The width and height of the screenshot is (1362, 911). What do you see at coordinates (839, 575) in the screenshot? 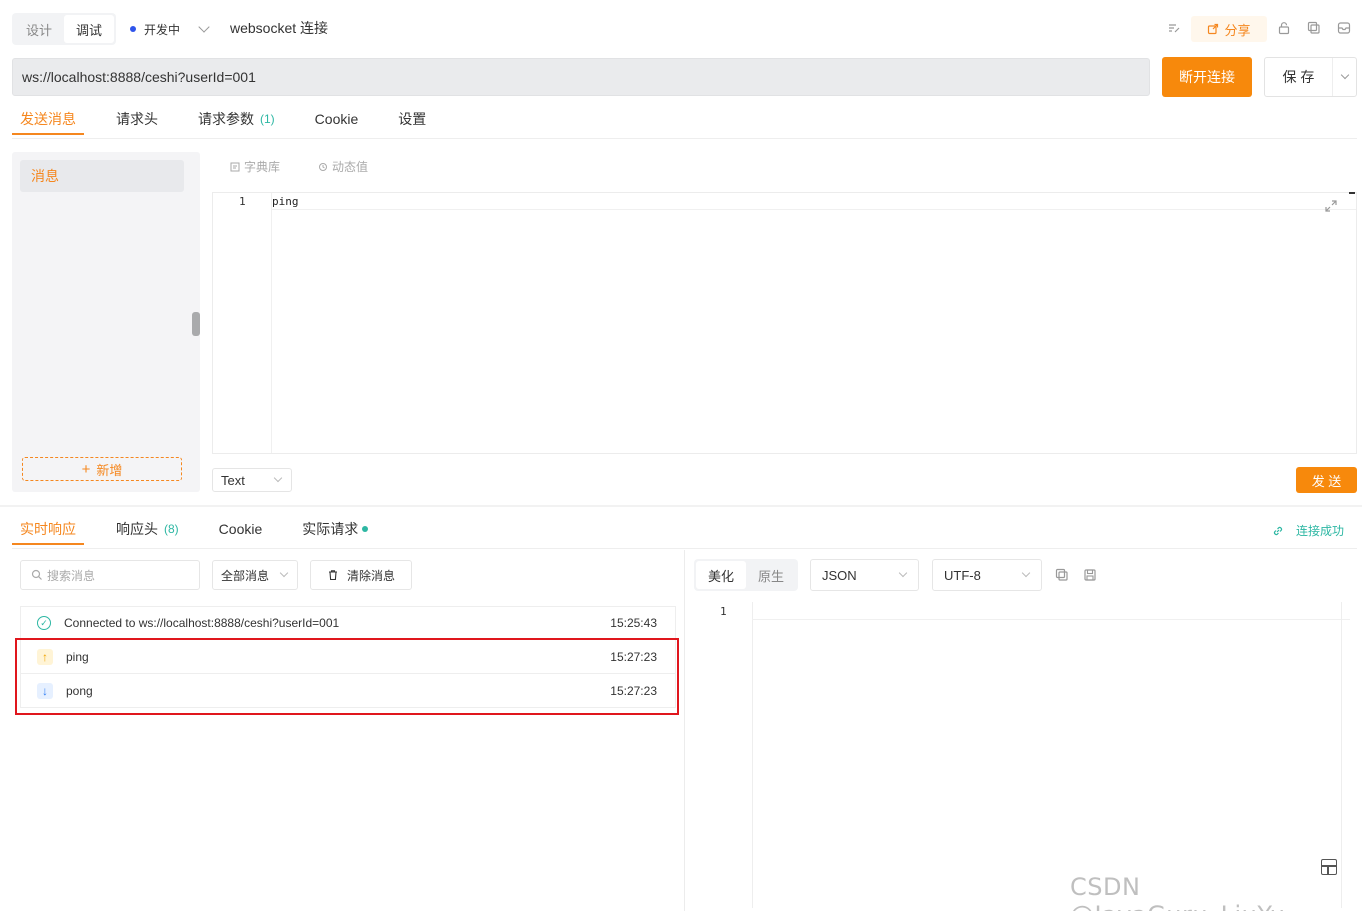
I see `content-type-value: JSON` at bounding box center [839, 575].